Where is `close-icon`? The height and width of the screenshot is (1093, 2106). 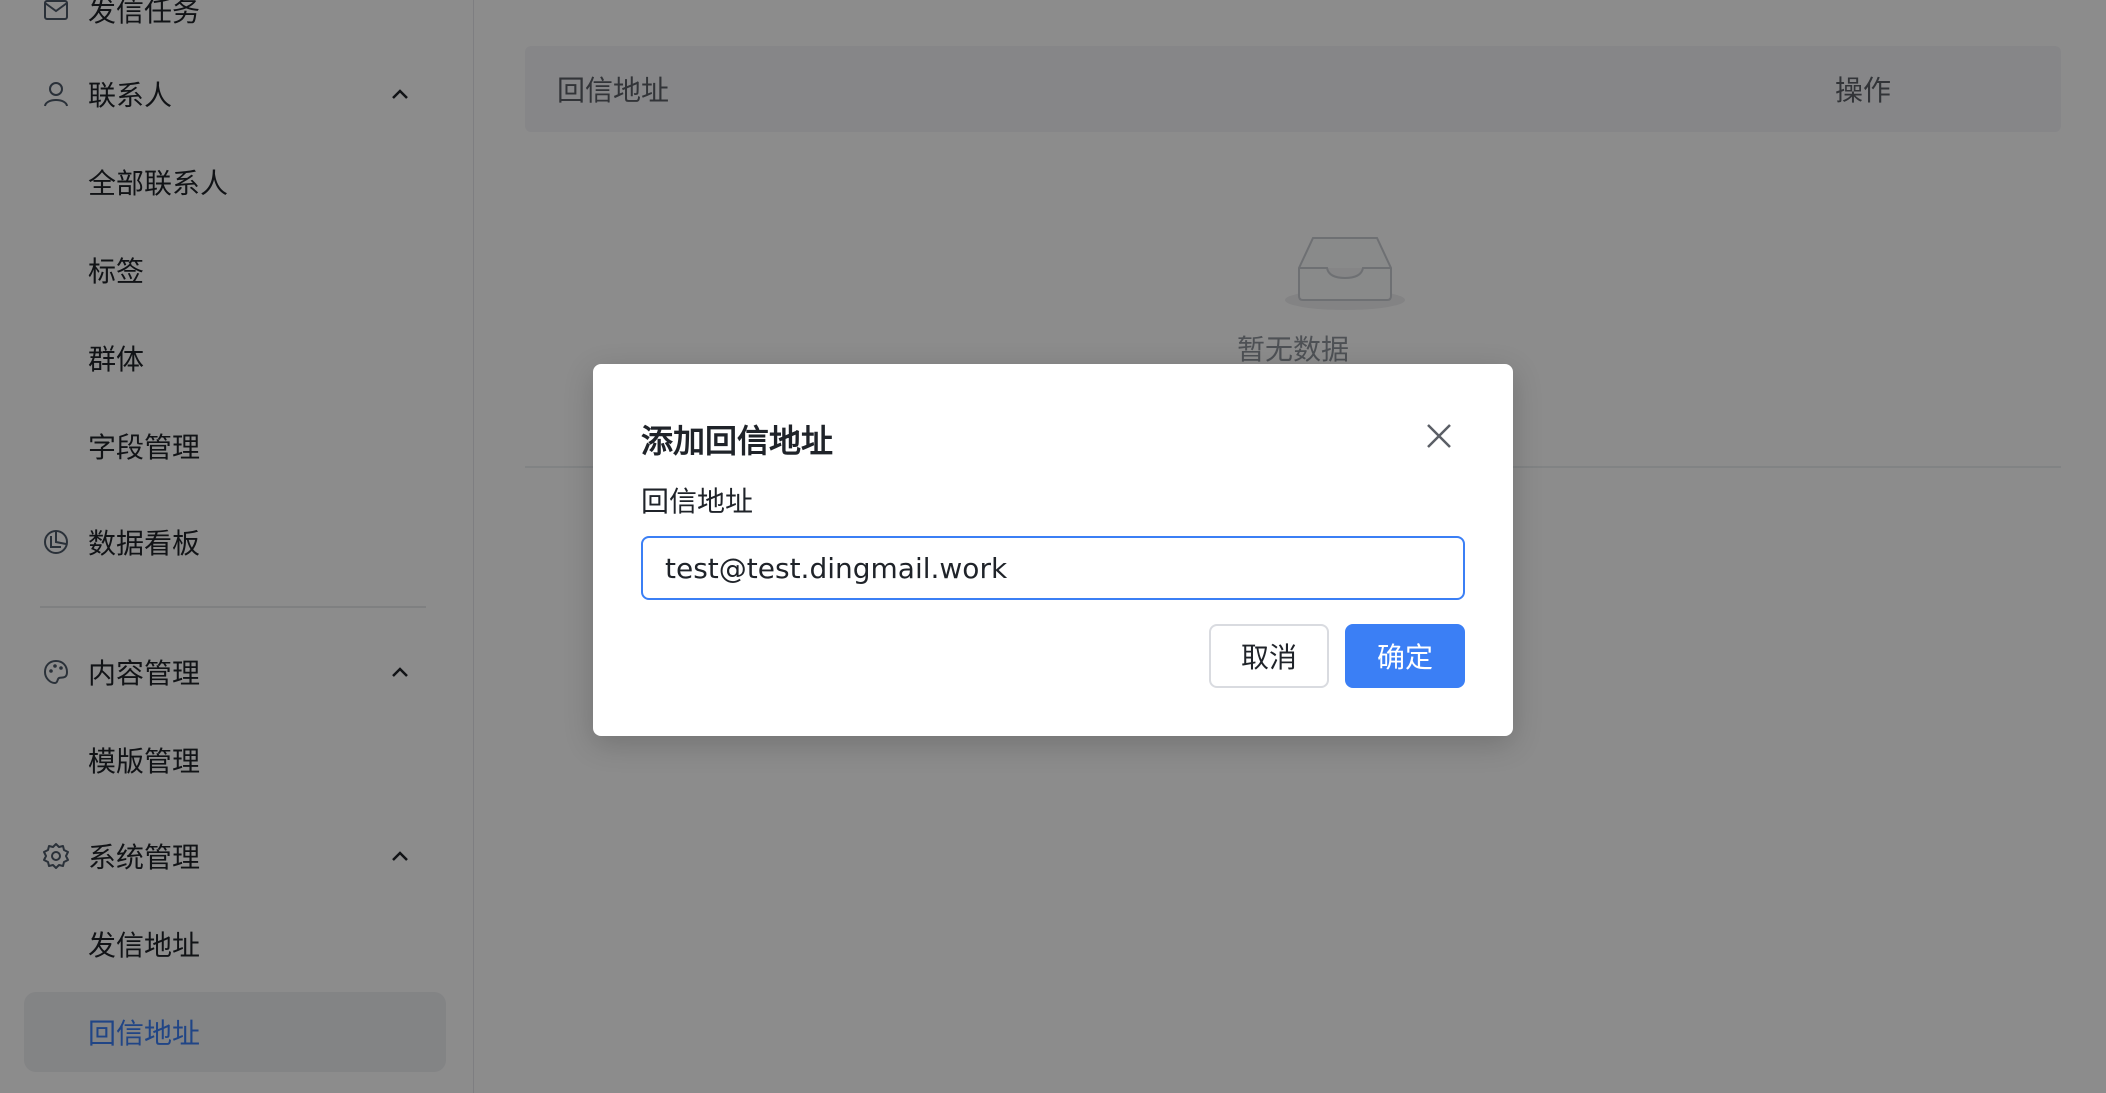
close-icon is located at coordinates (1439, 436).